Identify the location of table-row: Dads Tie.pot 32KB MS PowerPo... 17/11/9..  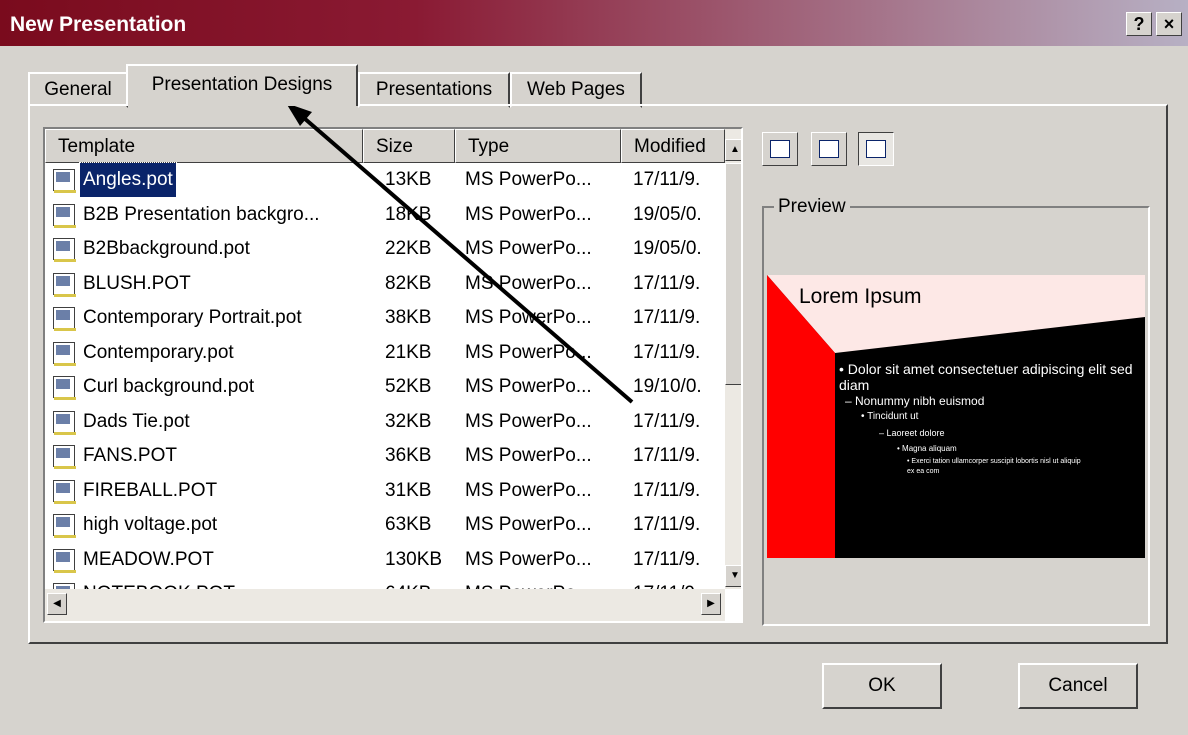
(385, 422).